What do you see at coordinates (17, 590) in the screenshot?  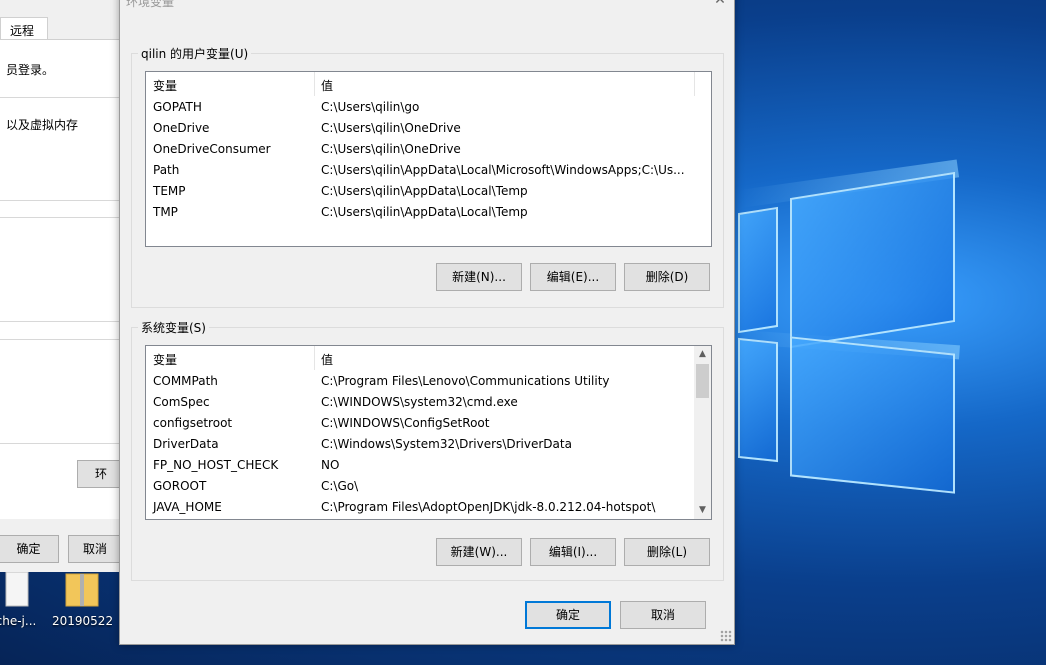 I see `file-icon` at bounding box center [17, 590].